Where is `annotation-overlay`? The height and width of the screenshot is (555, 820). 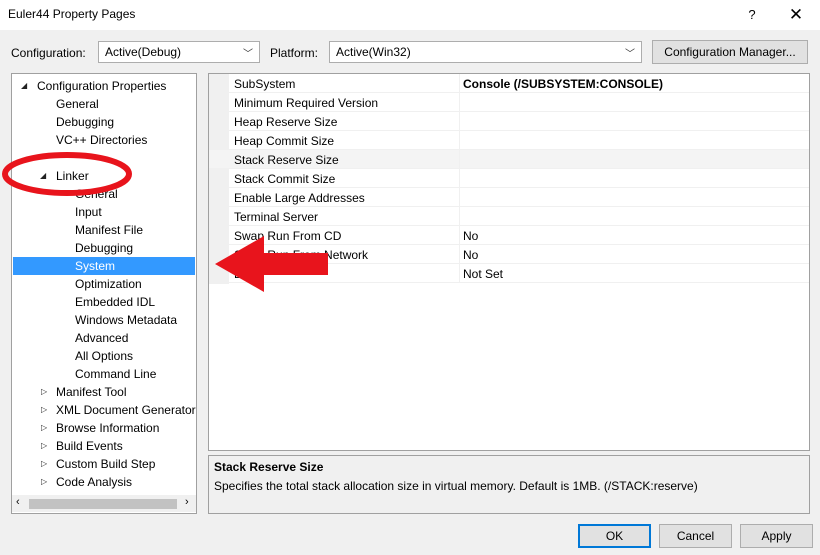 annotation-overlay is located at coordinates (165, 222).